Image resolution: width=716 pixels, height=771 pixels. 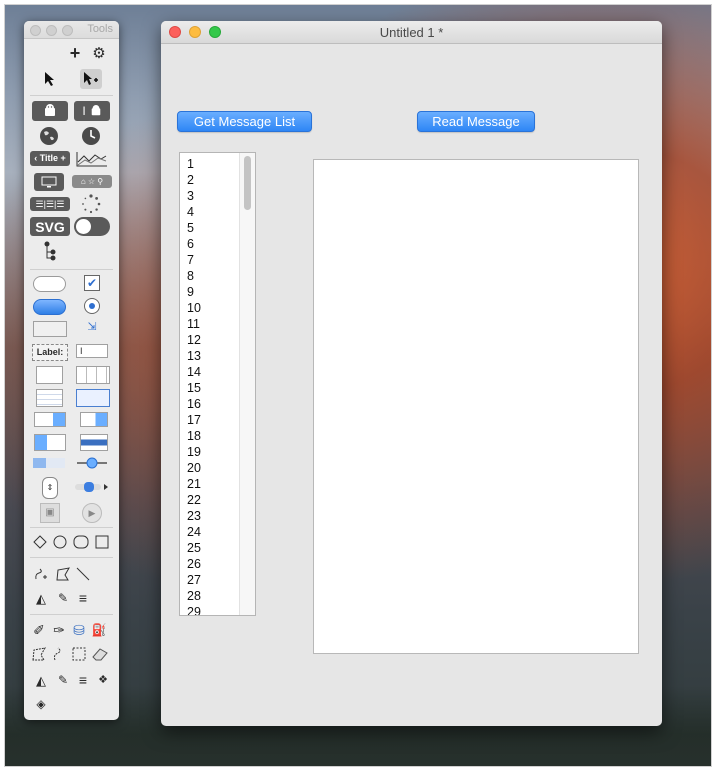 I want to click on marquee-icon, so click(x=79, y=654).